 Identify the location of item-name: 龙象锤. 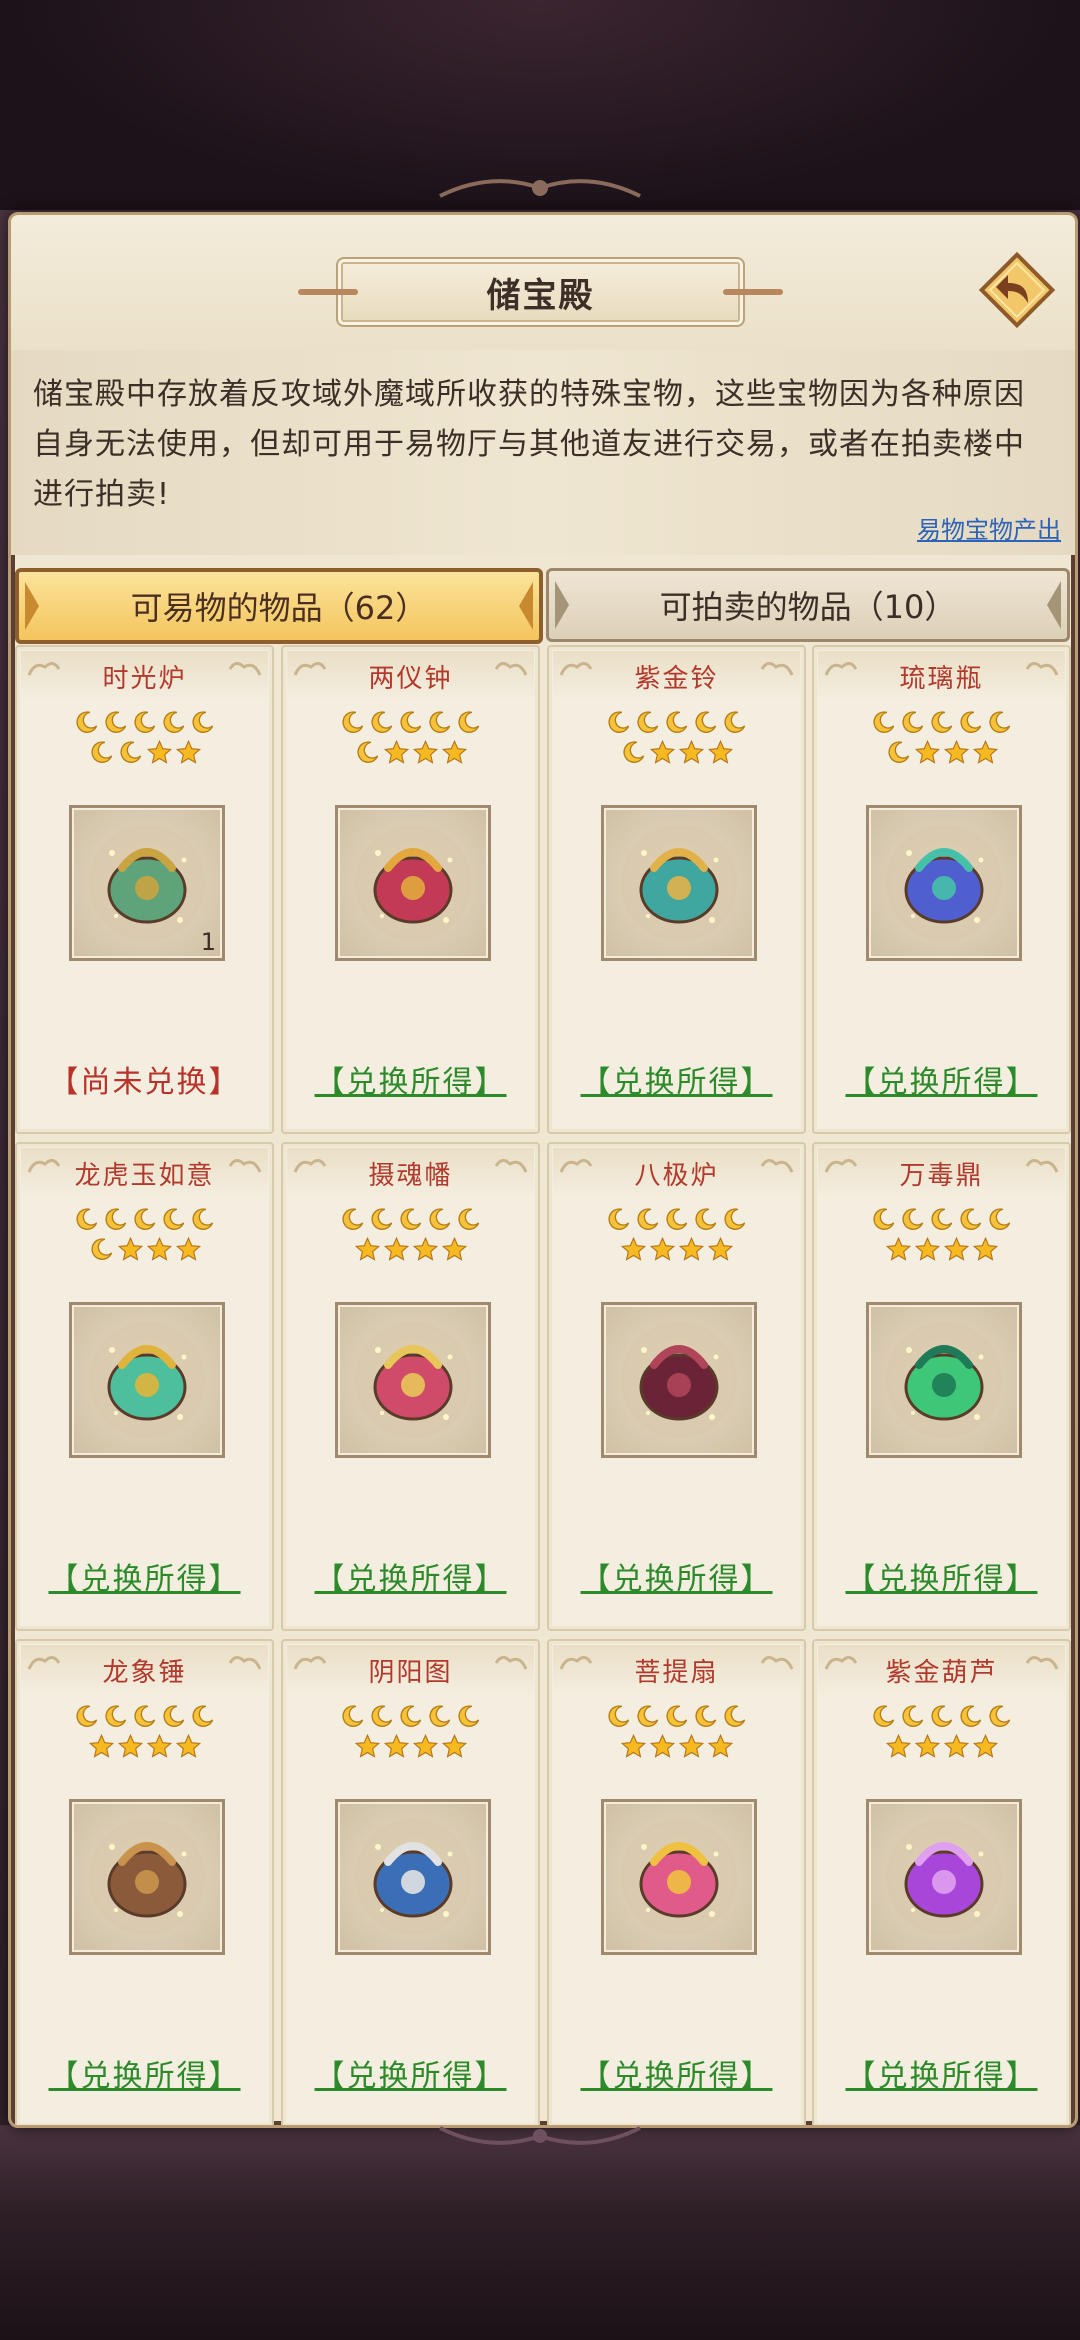
(144, 1672).